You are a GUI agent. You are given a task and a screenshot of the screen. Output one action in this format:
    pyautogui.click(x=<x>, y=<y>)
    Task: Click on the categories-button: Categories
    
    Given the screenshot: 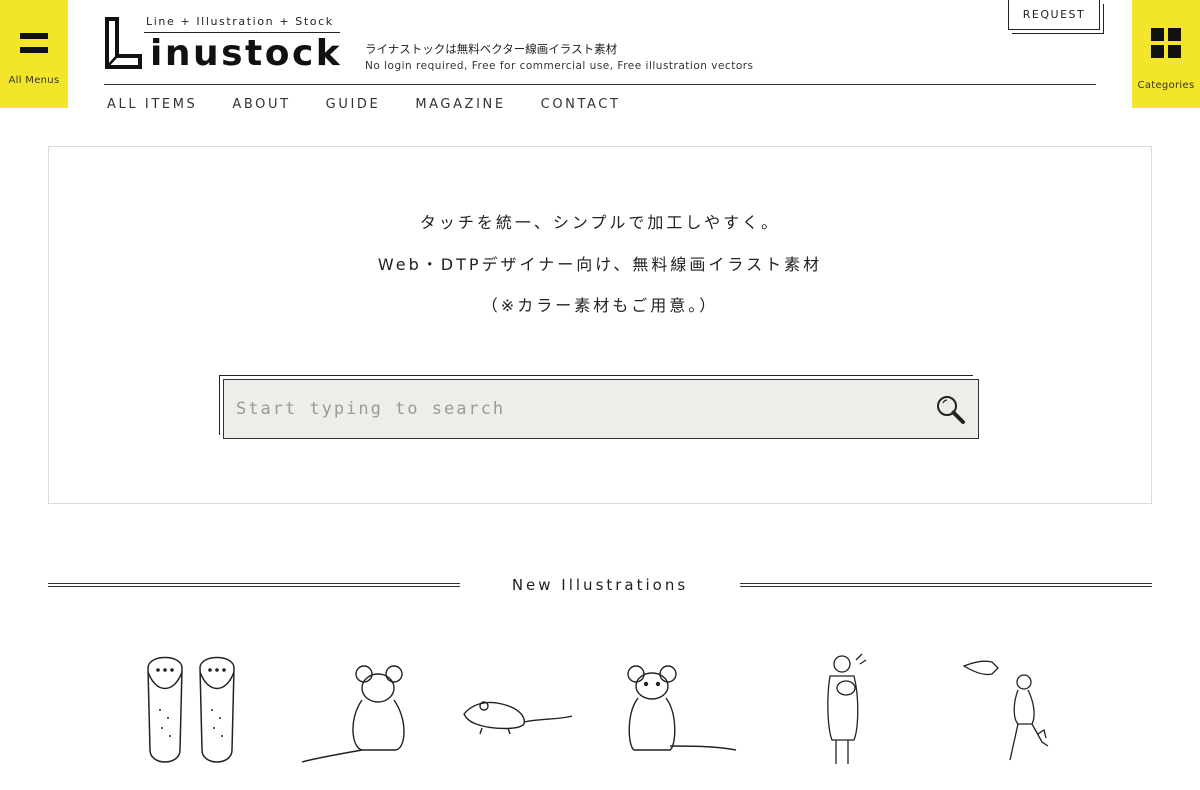 What is the action you would take?
    pyautogui.click(x=1166, y=54)
    